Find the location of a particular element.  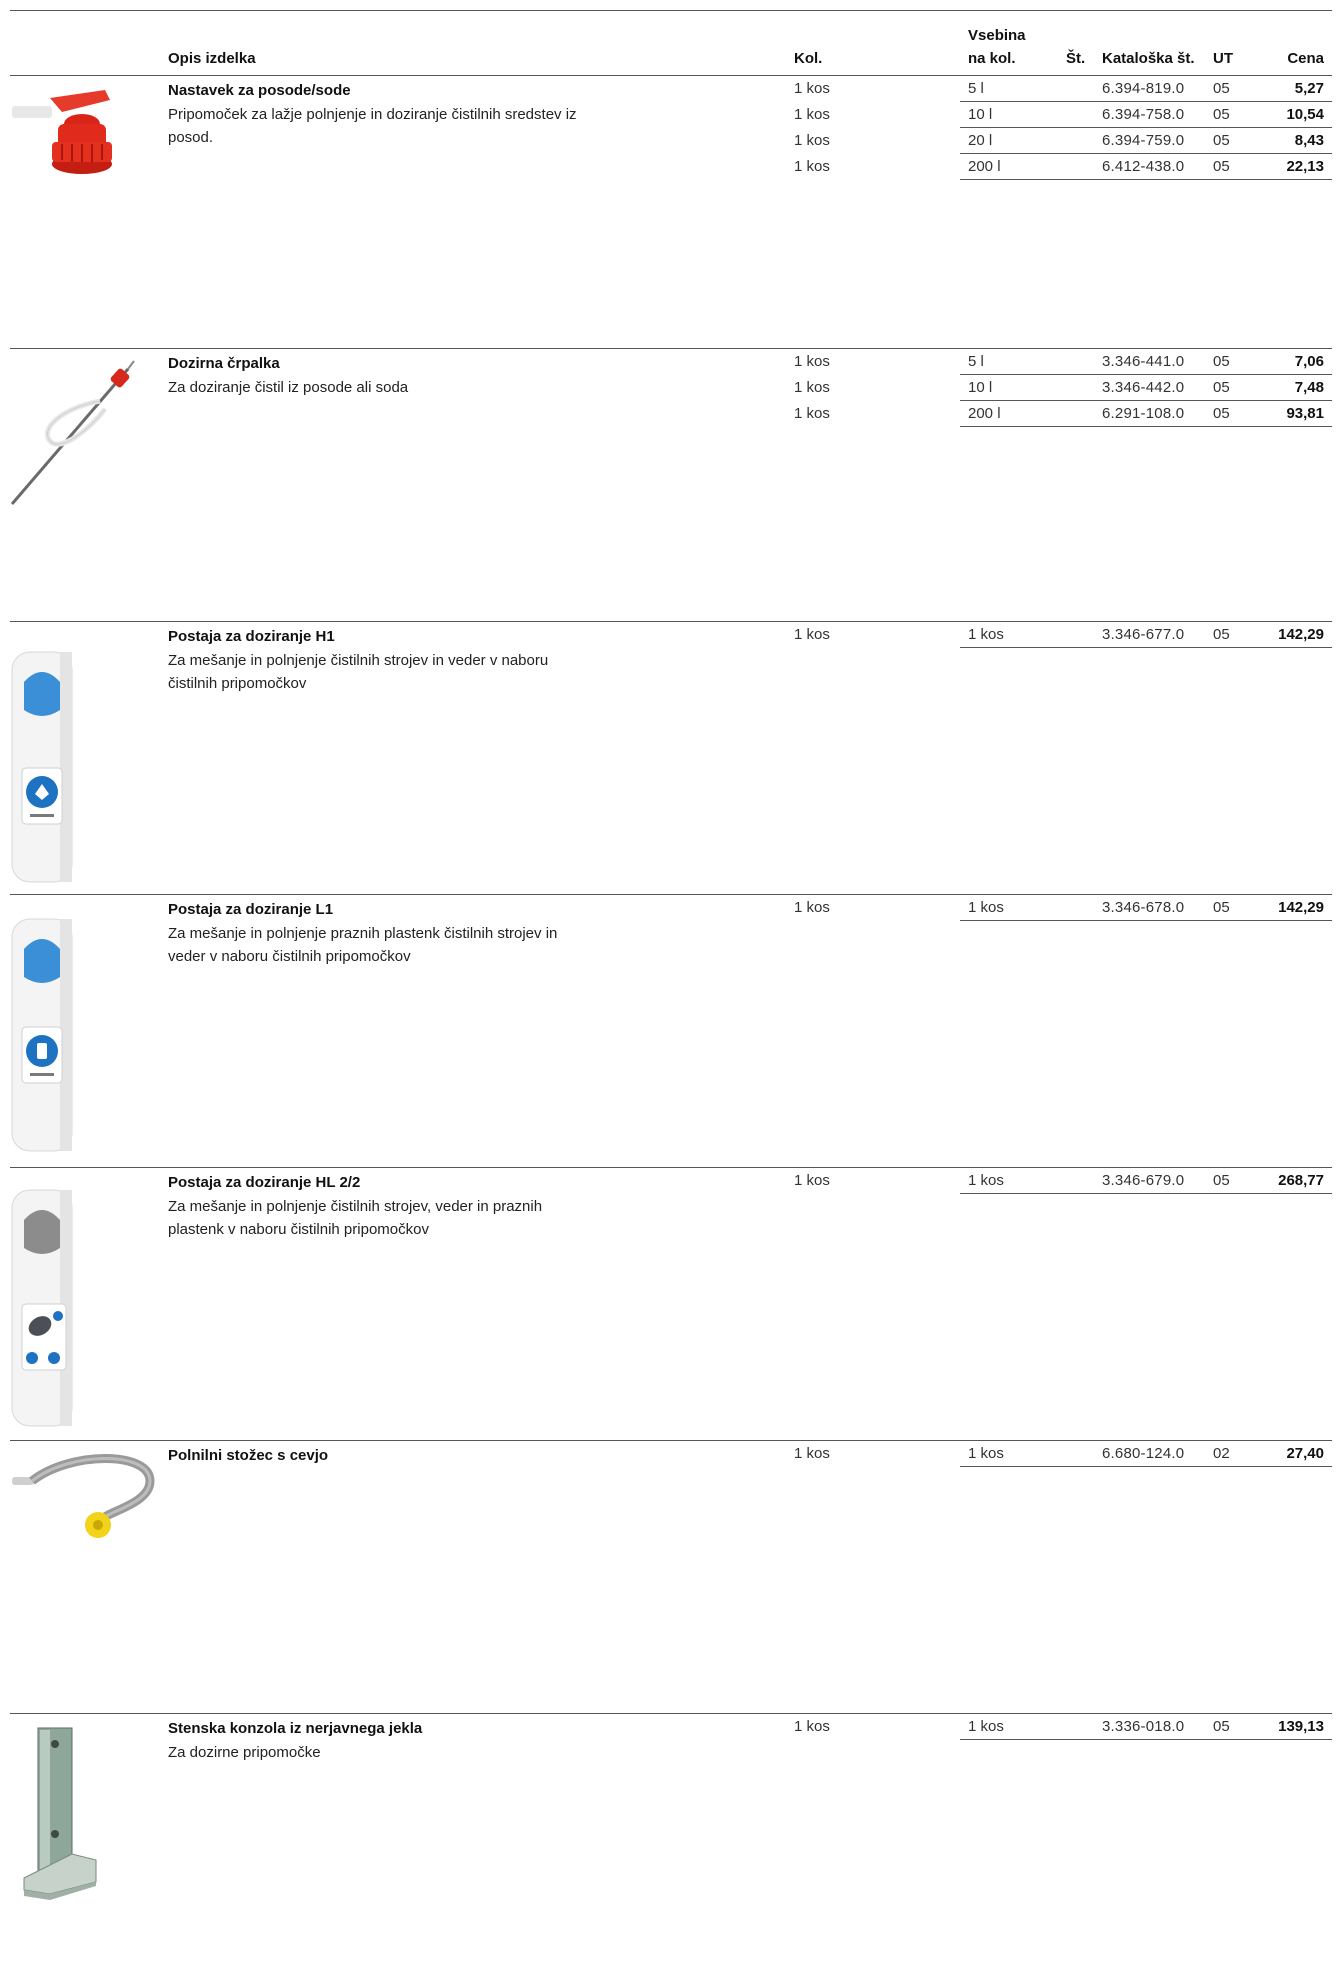

variant-price: 5,27 is located at coordinates (1309, 88).